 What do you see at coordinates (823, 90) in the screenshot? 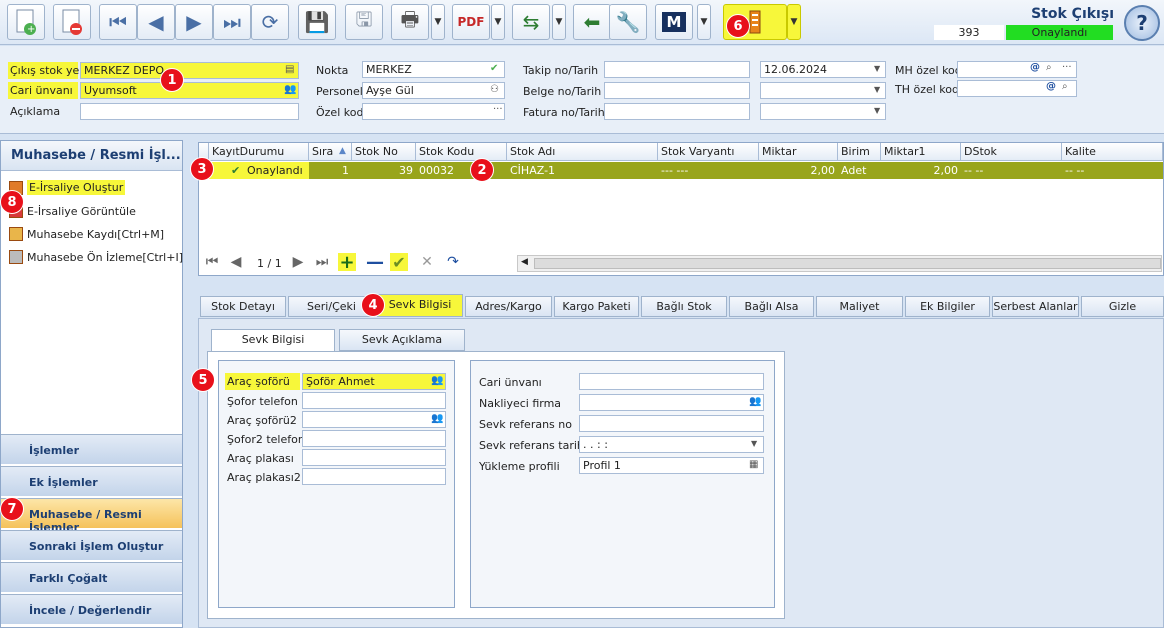
I see `belge-tarih-field` at bounding box center [823, 90].